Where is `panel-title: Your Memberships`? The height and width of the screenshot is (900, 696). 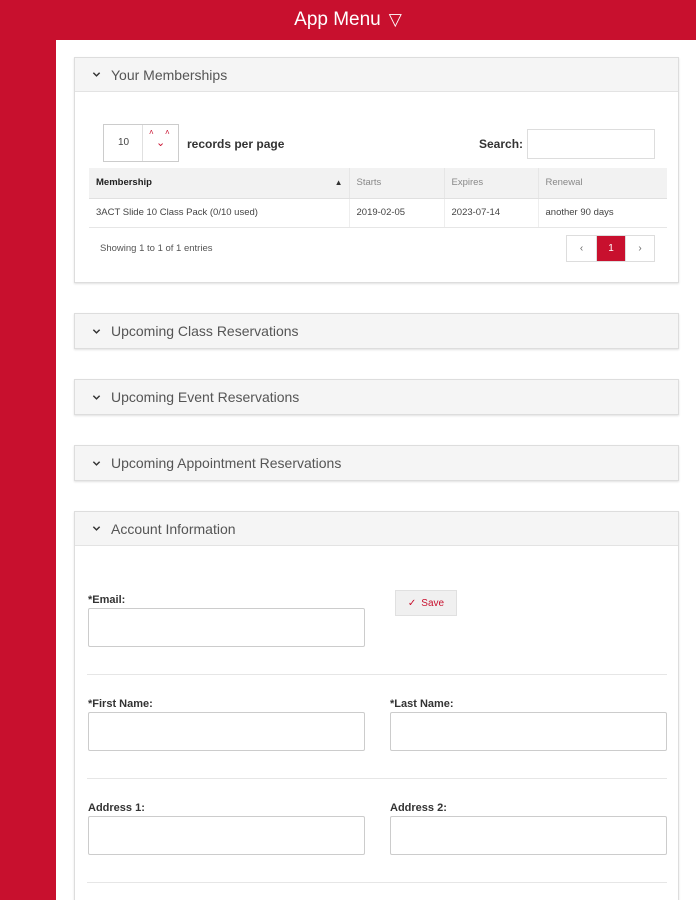 panel-title: Your Memberships is located at coordinates (169, 74).